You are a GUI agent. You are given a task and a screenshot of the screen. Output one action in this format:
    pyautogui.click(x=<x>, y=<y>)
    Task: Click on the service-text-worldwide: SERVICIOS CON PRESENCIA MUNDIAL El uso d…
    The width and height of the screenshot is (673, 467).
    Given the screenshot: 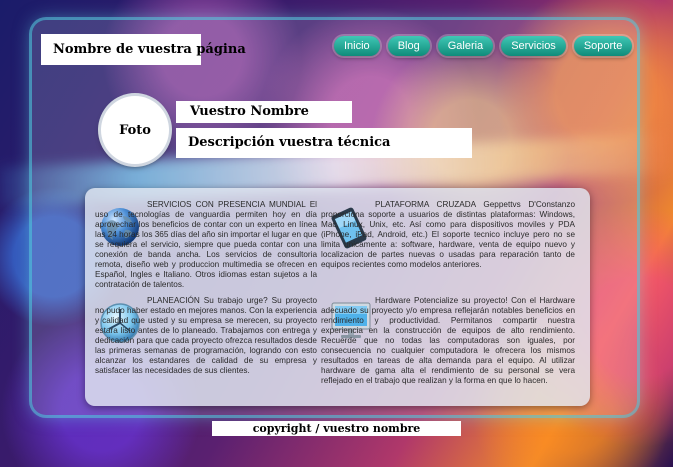 What is the action you would take?
    pyautogui.click(x=206, y=244)
    